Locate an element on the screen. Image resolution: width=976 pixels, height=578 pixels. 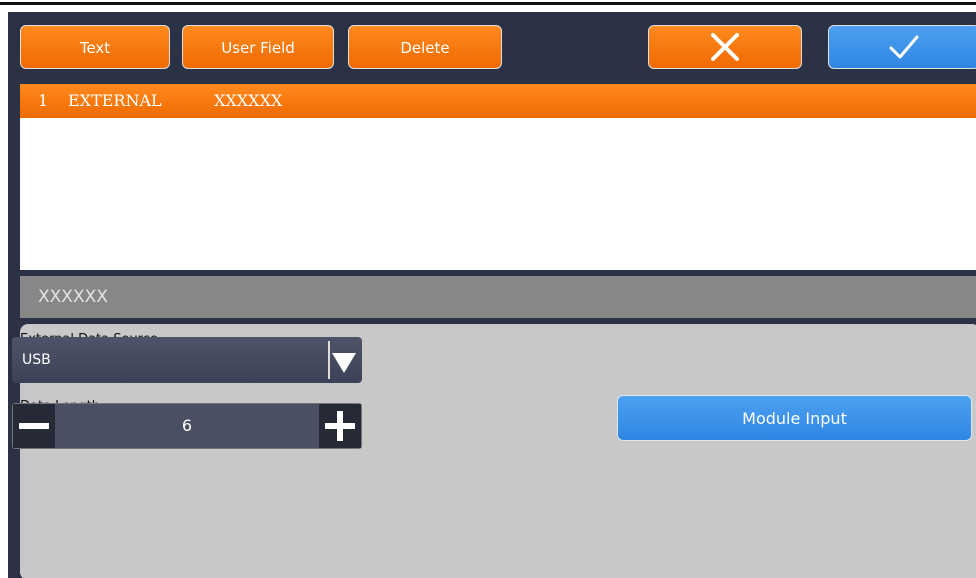
increment-button is located at coordinates (340, 426).